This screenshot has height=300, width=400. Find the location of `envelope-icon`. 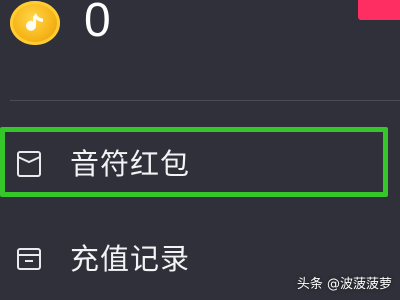

envelope-icon is located at coordinates (29, 164).